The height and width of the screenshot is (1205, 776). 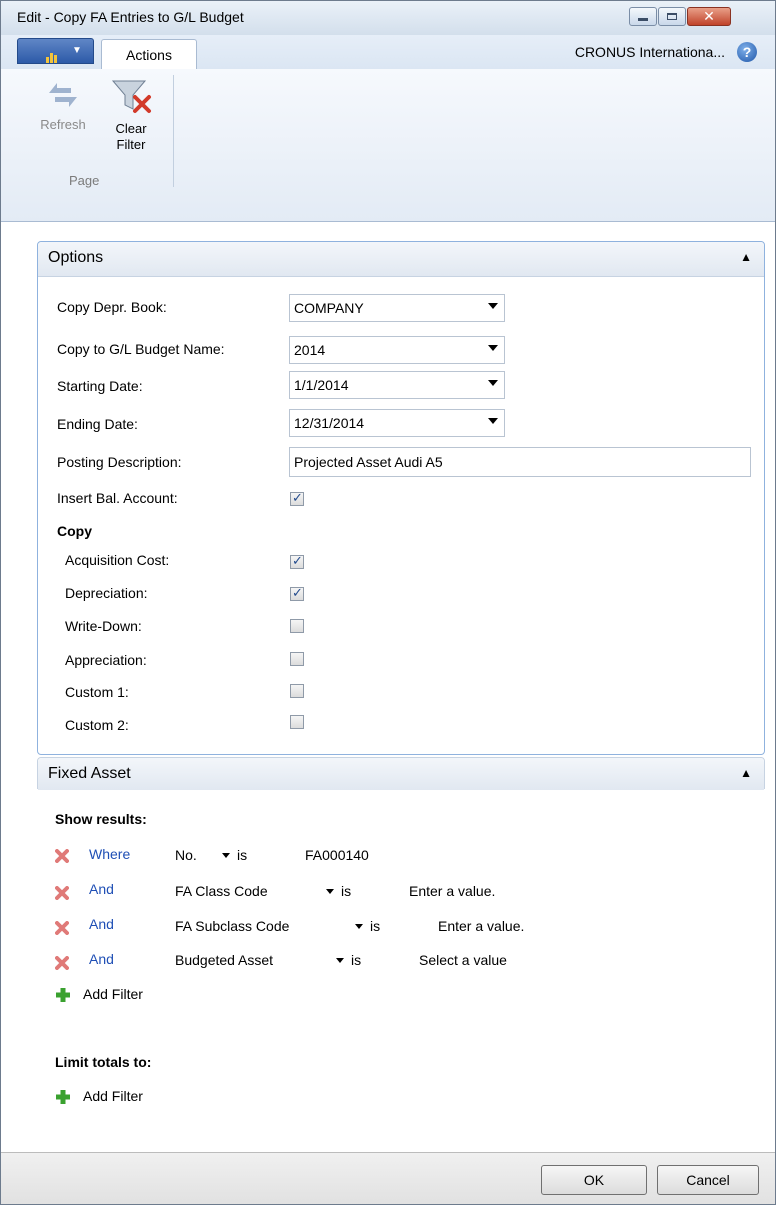 I want to click on minimize-button, so click(x=643, y=16).